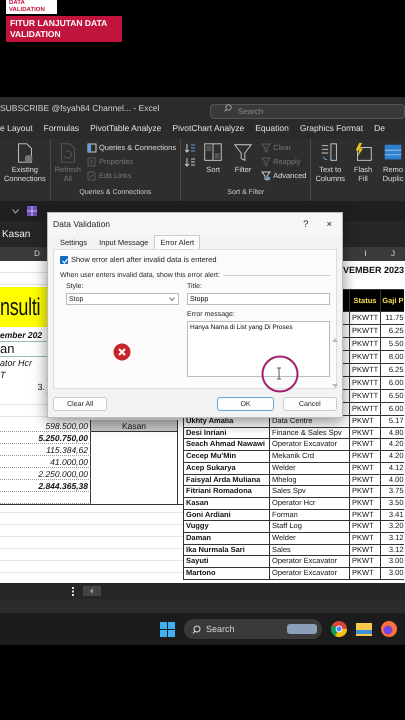 Image resolution: width=405 pixels, height=720 pixels. What do you see at coordinates (20, 307) in the screenshot?
I see `title-cell-text: nsulti` at bounding box center [20, 307].